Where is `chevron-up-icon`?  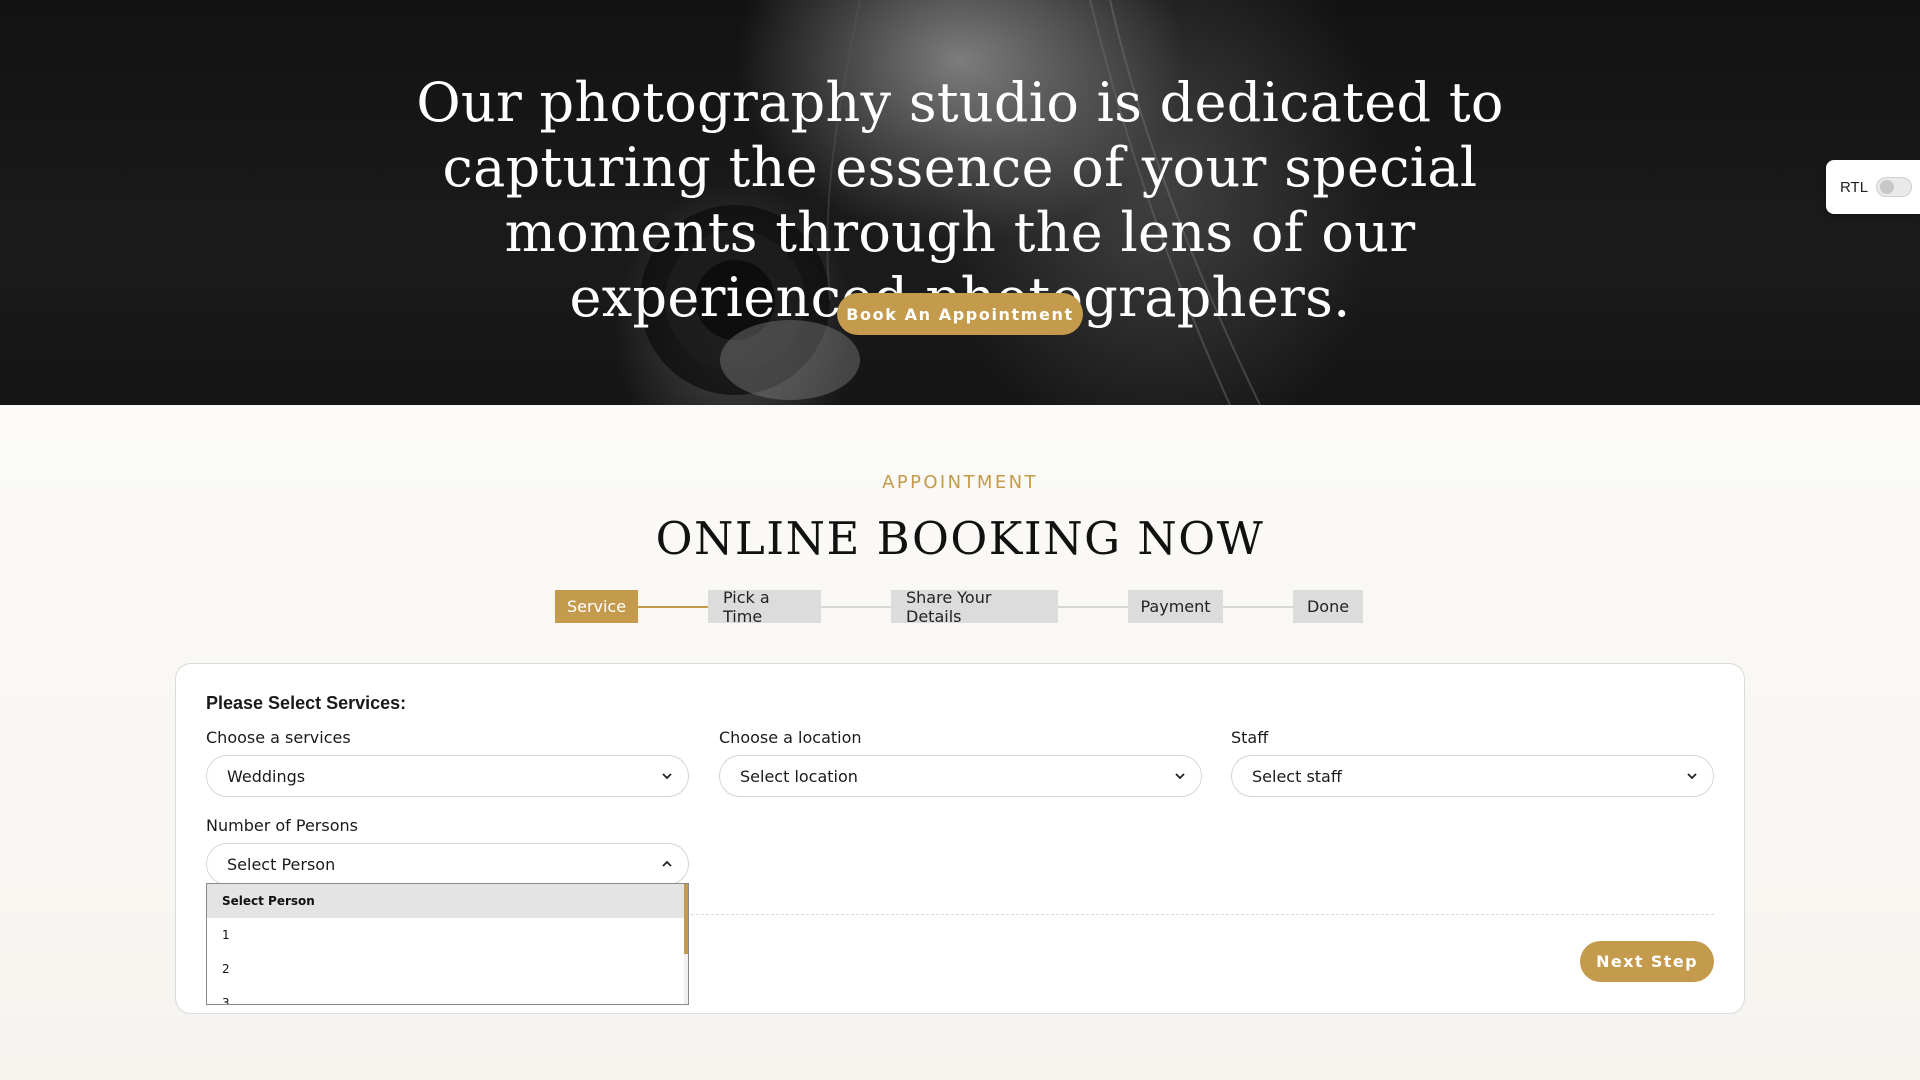
chevron-up-icon is located at coordinates (667, 863).